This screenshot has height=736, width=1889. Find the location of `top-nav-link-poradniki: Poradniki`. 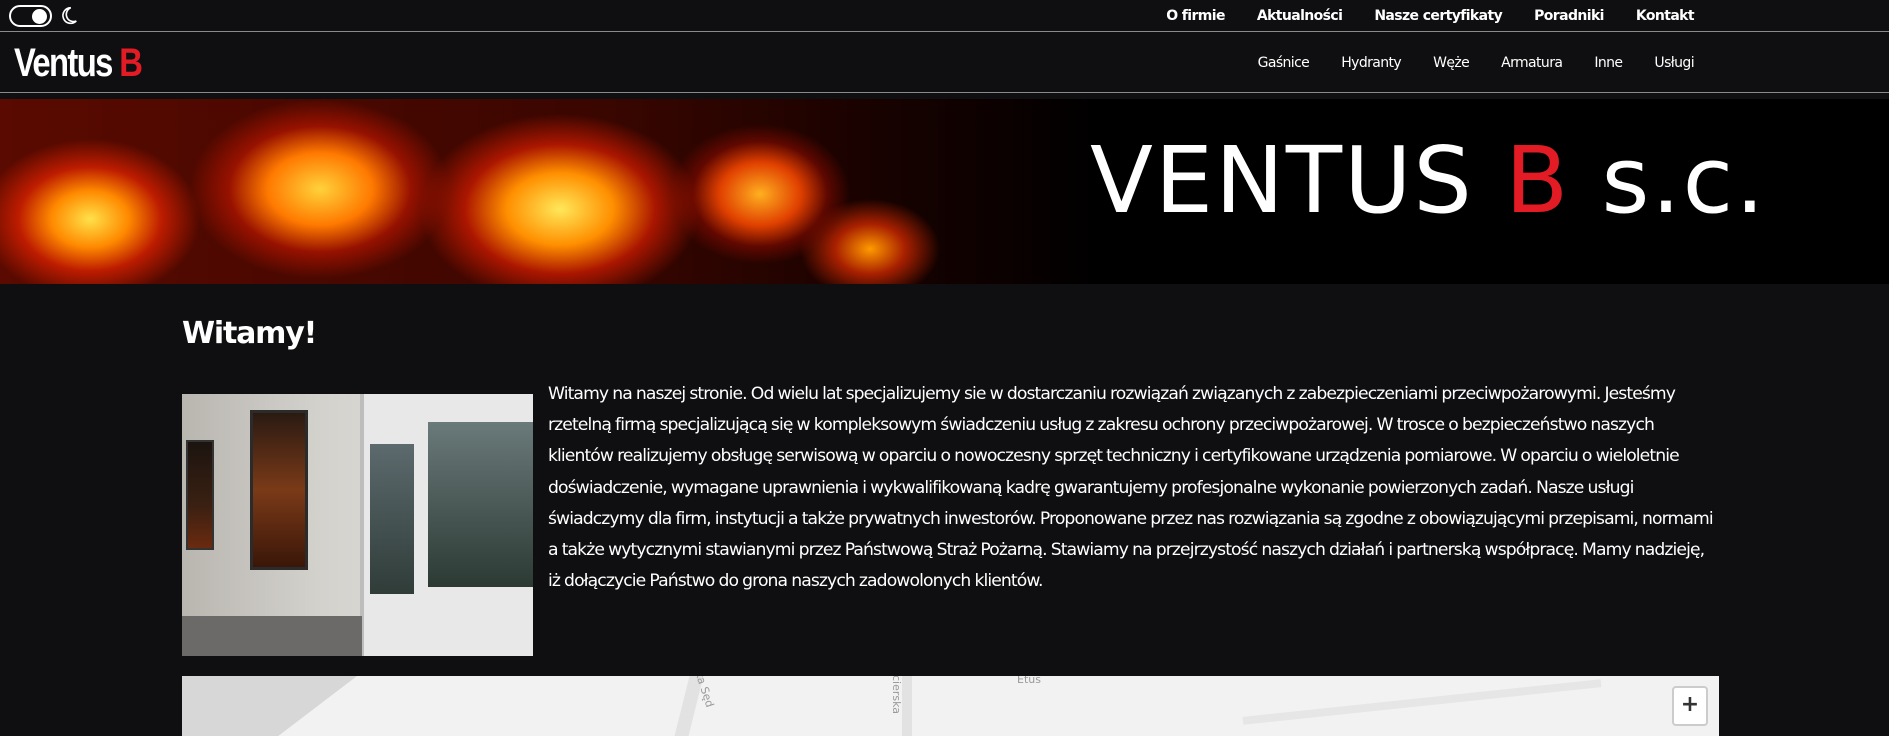

top-nav-link-poradniki: Poradniki is located at coordinates (1569, 16).